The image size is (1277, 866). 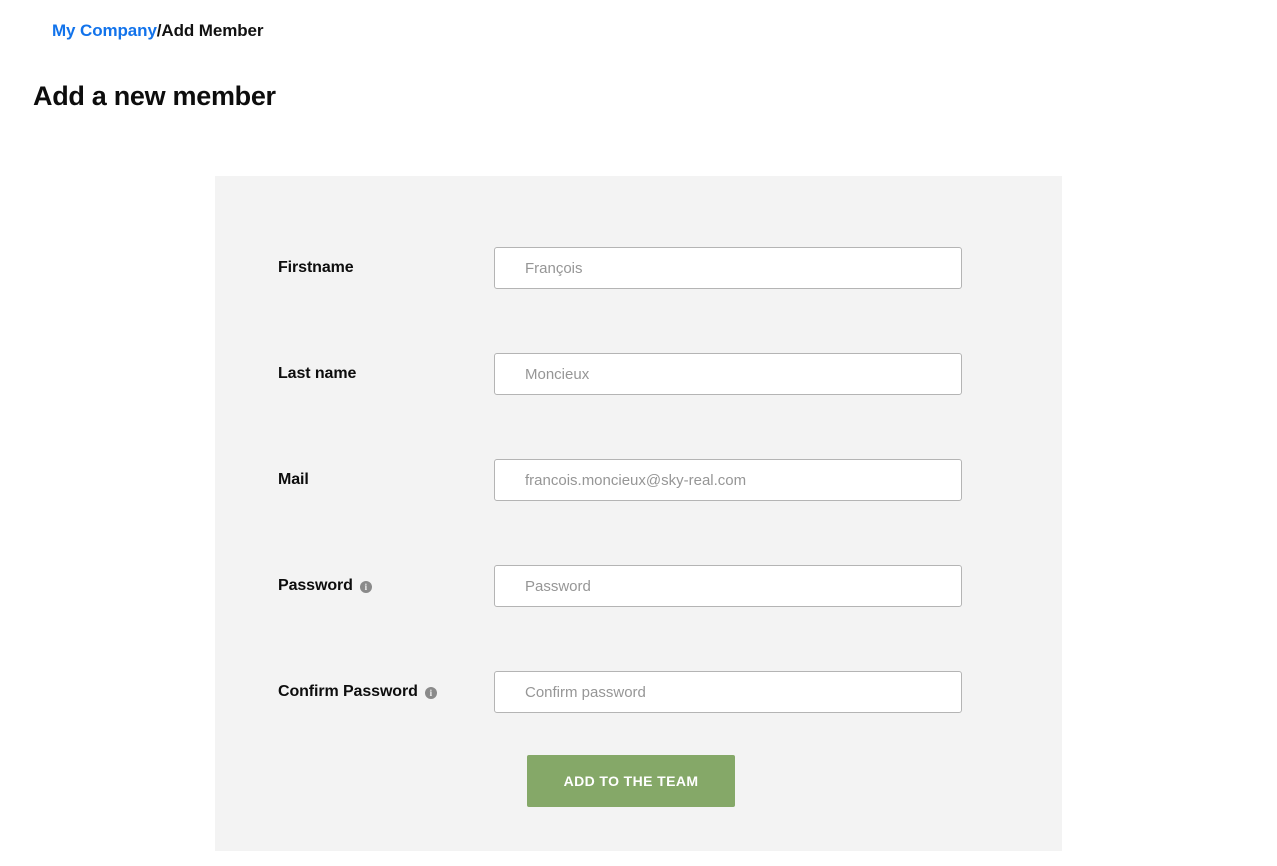 I want to click on label-lastname: Last name, so click(x=317, y=374).